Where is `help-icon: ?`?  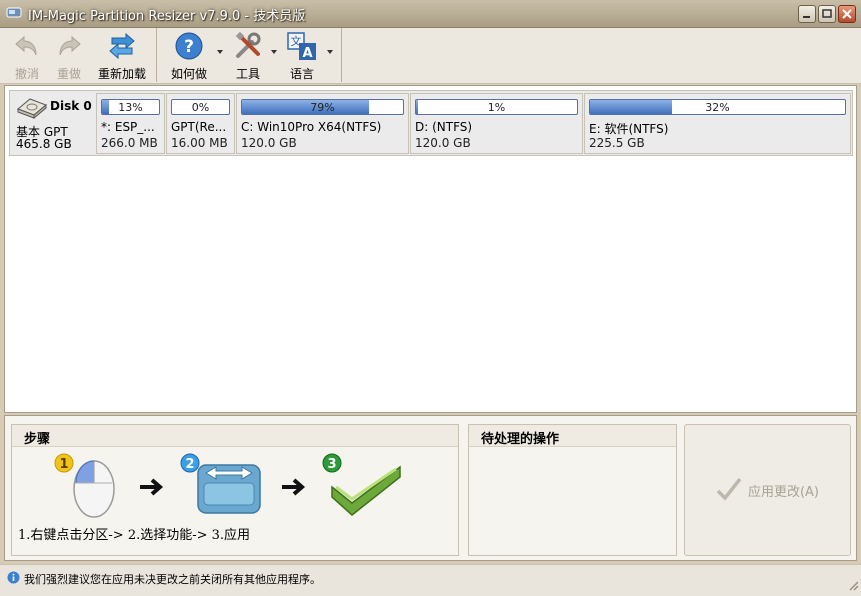
help-icon: ? is located at coordinates (189, 46).